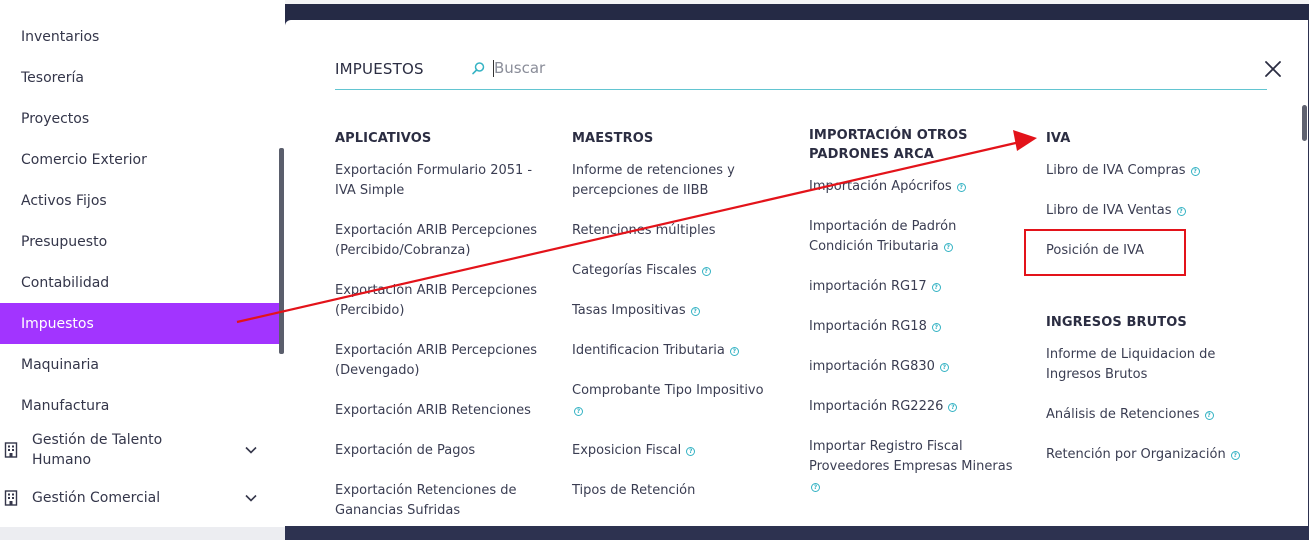  What do you see at coordinates (139, 364) in the screenshot?
I see `sidebar-item-maquinaria: Maquinaria` at bounding box center [139, 364].